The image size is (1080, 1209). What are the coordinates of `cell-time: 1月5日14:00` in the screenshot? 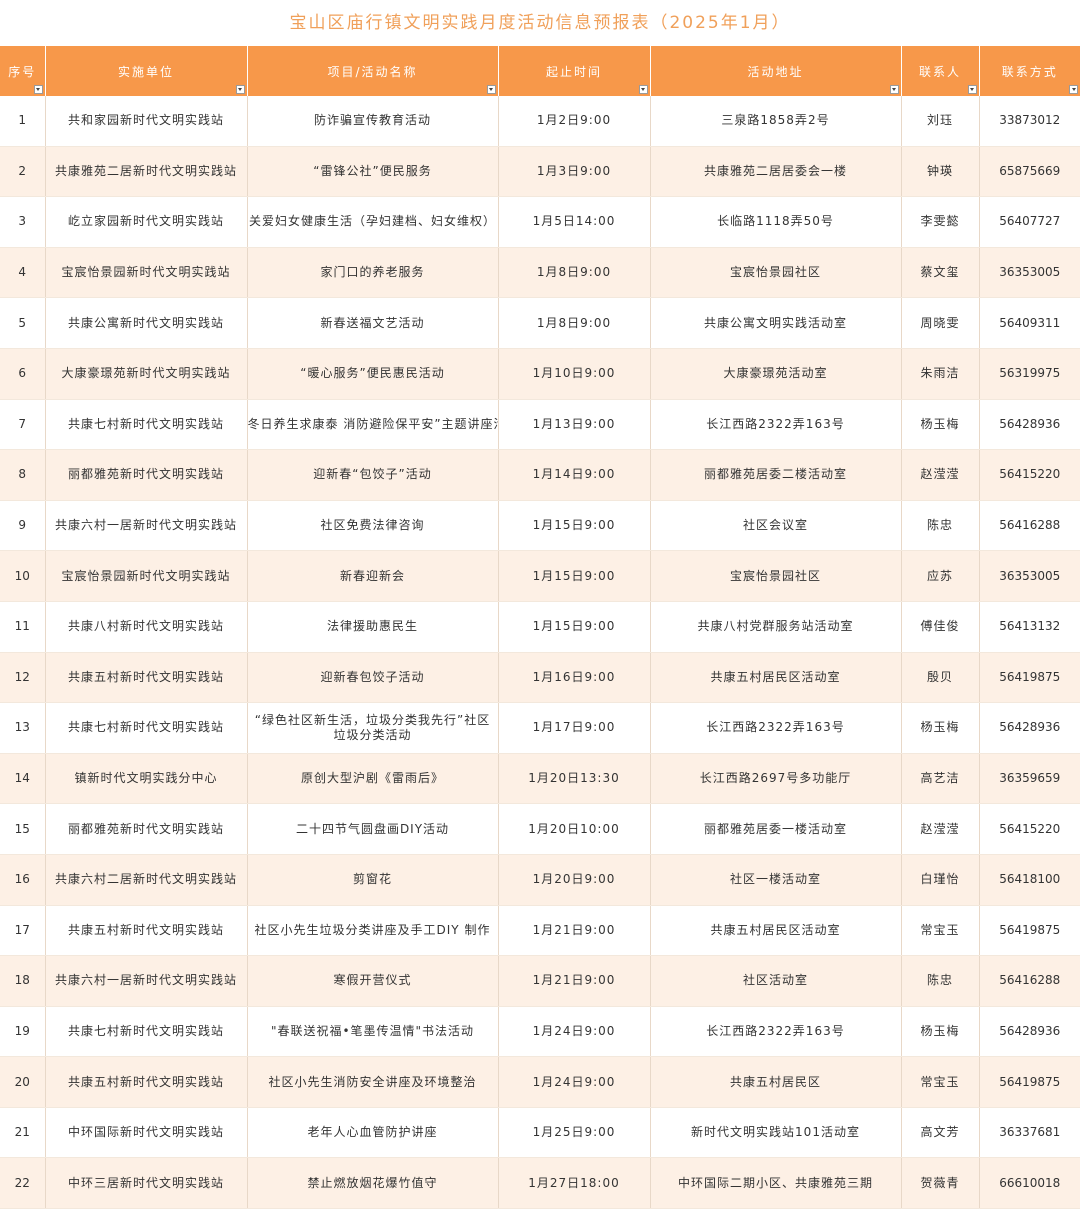 It's located at (574, 222).